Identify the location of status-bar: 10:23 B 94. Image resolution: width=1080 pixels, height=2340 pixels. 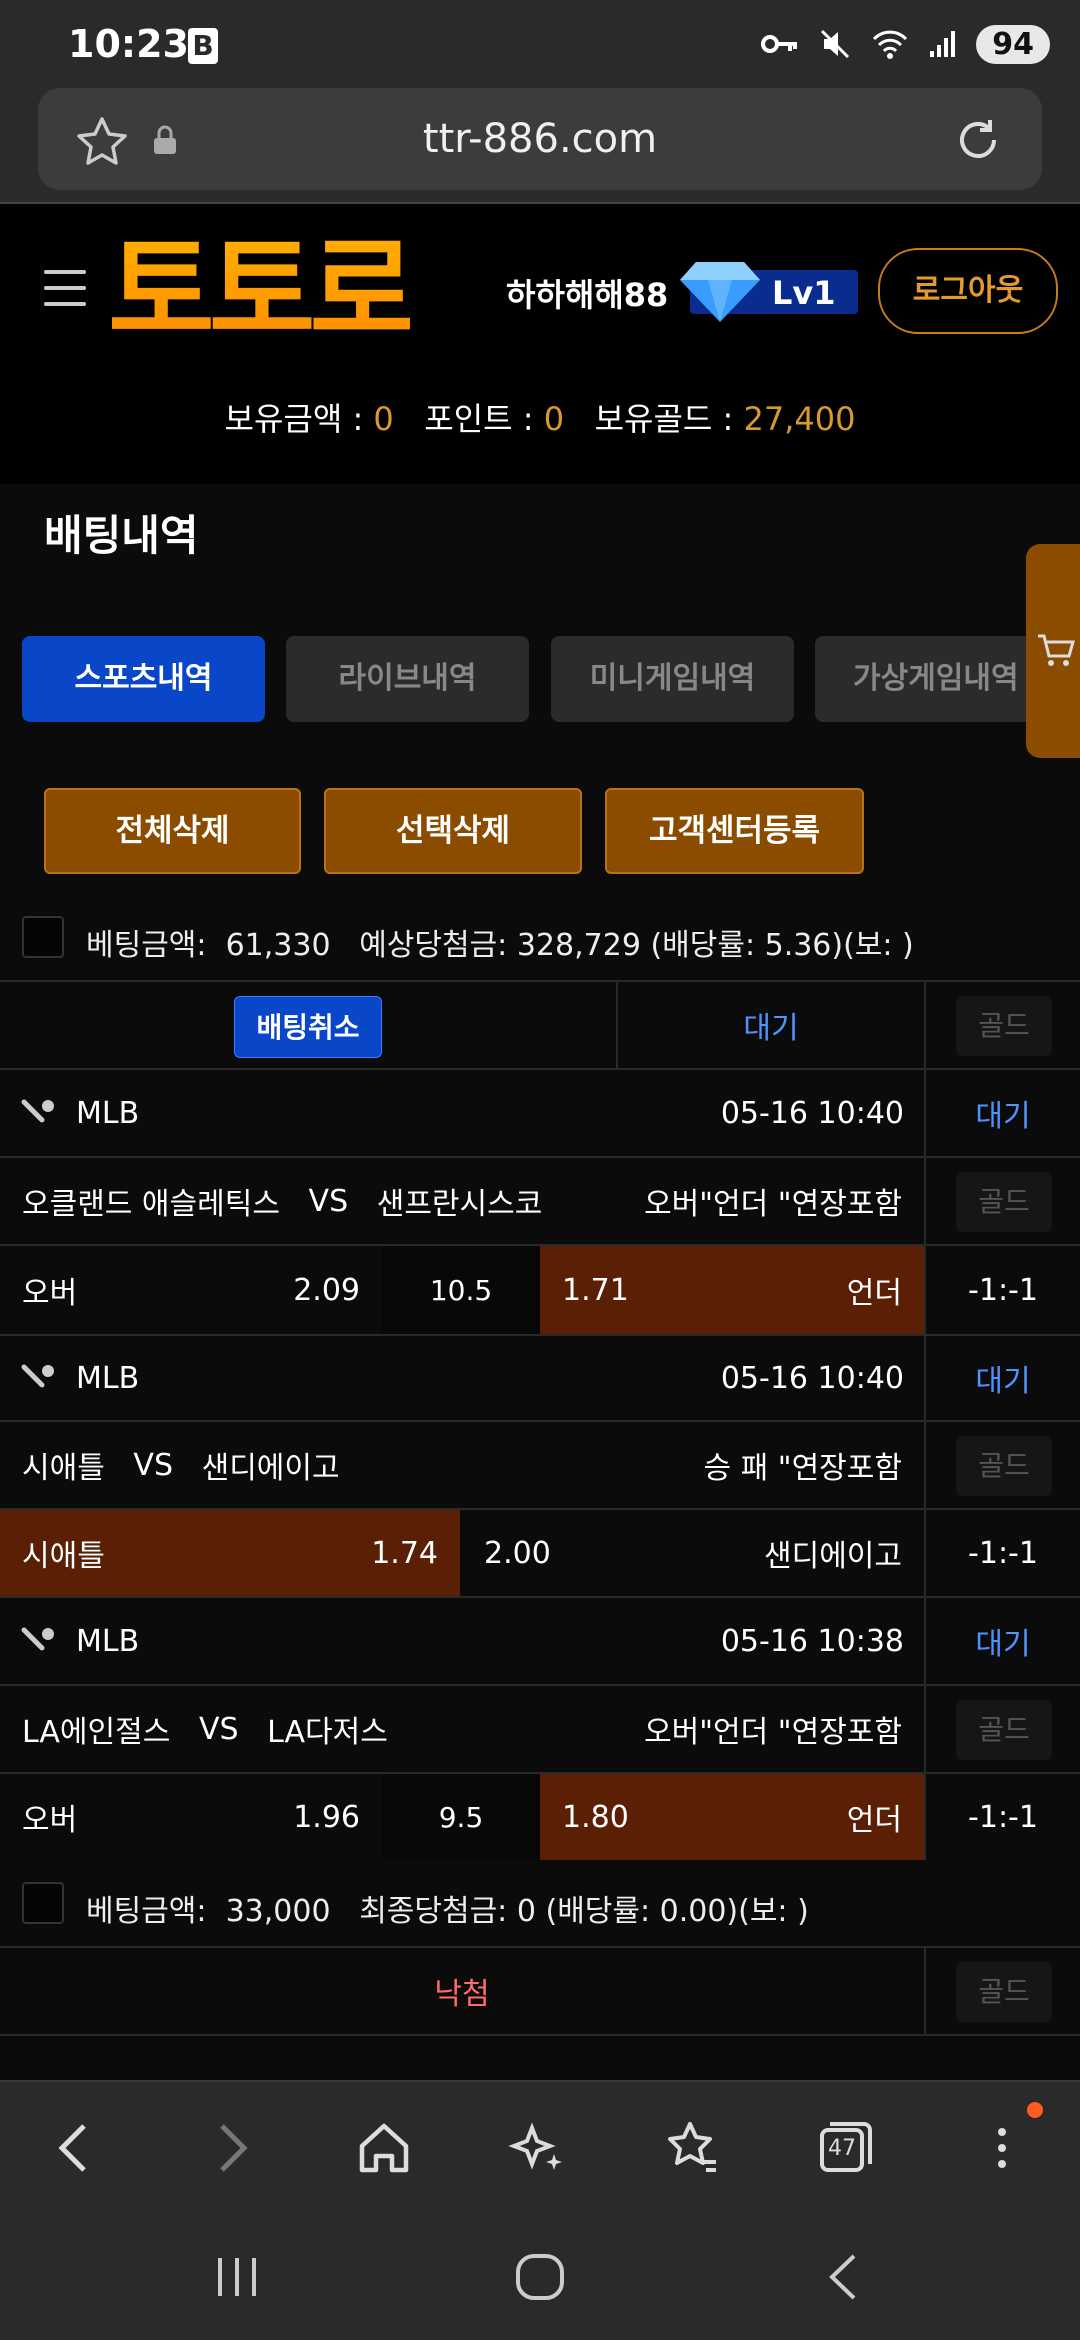
(540, 44).